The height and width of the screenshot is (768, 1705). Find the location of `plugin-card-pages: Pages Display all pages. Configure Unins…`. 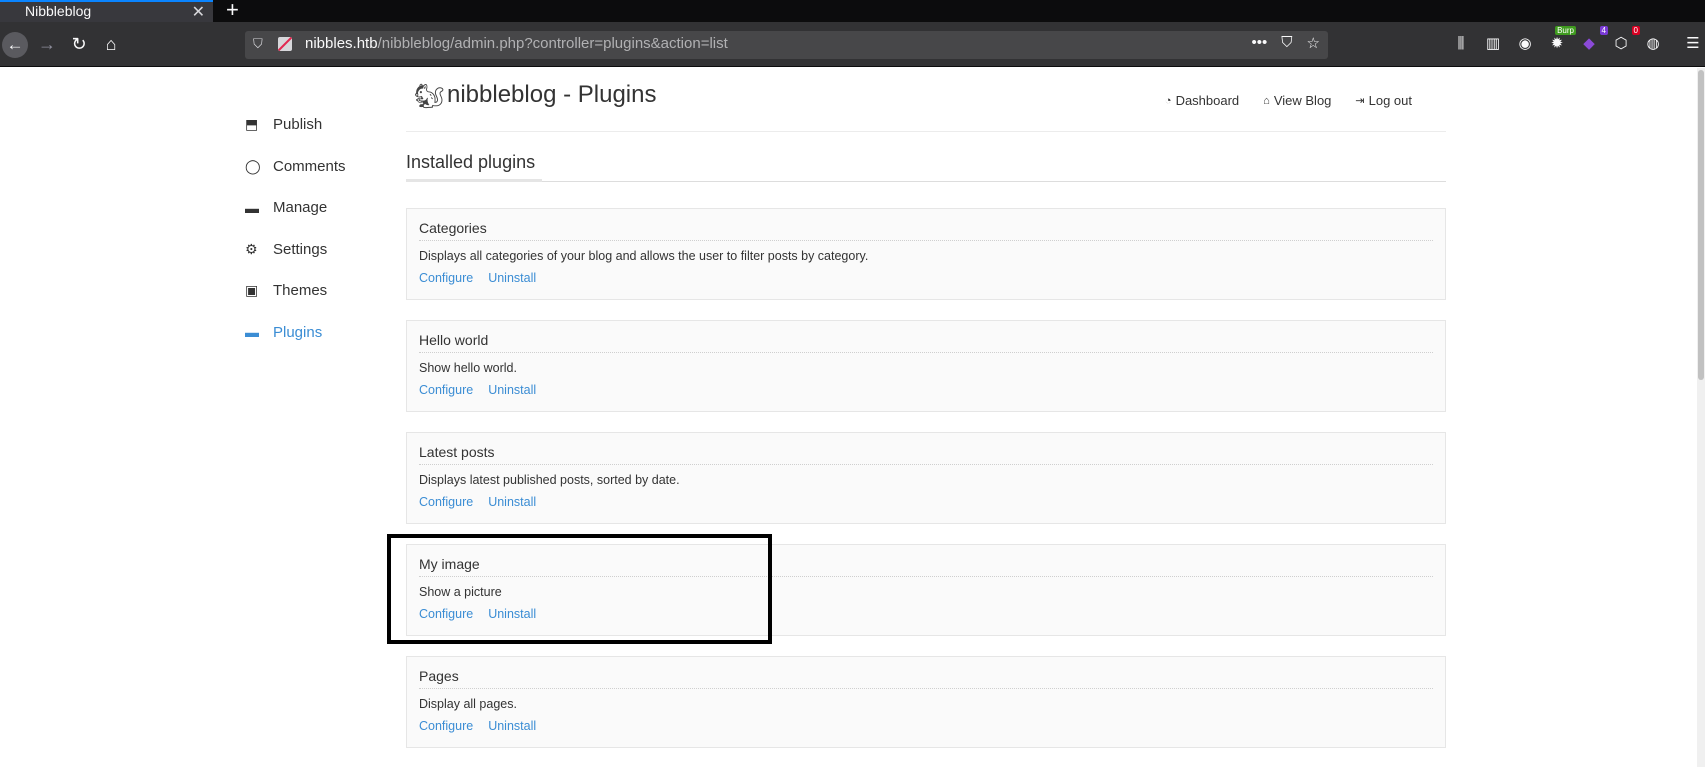

plugin-card-pages: Pages Display all pages. Configure Unins… is located at coordinates (926, 702).